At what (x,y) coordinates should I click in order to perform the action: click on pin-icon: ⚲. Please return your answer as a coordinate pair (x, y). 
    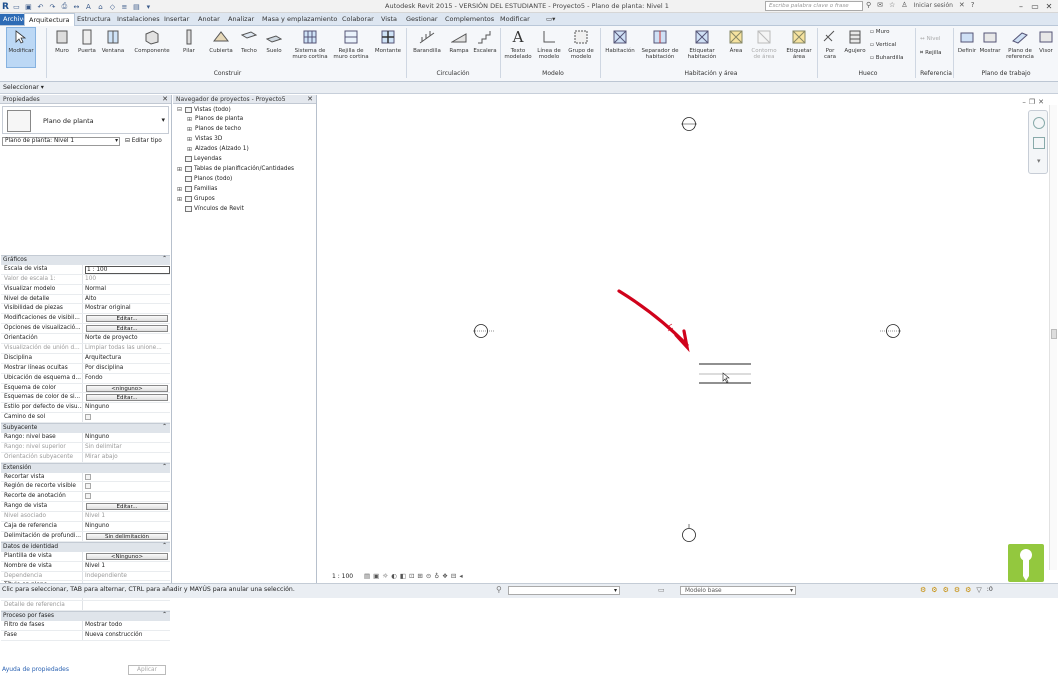
    Looking at the image, I should click on (499, 589).